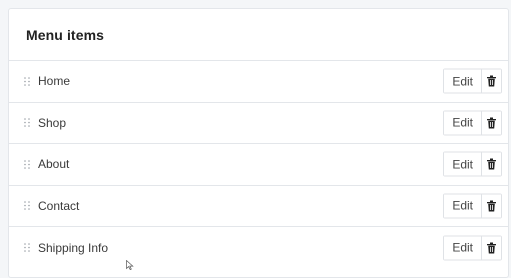 The width and height of the screenshot is (511, 278). What do you see at coordinates (54, 81) in the screenshot?
I see `menu-item-label: Home` at bounding box center [54, 81].